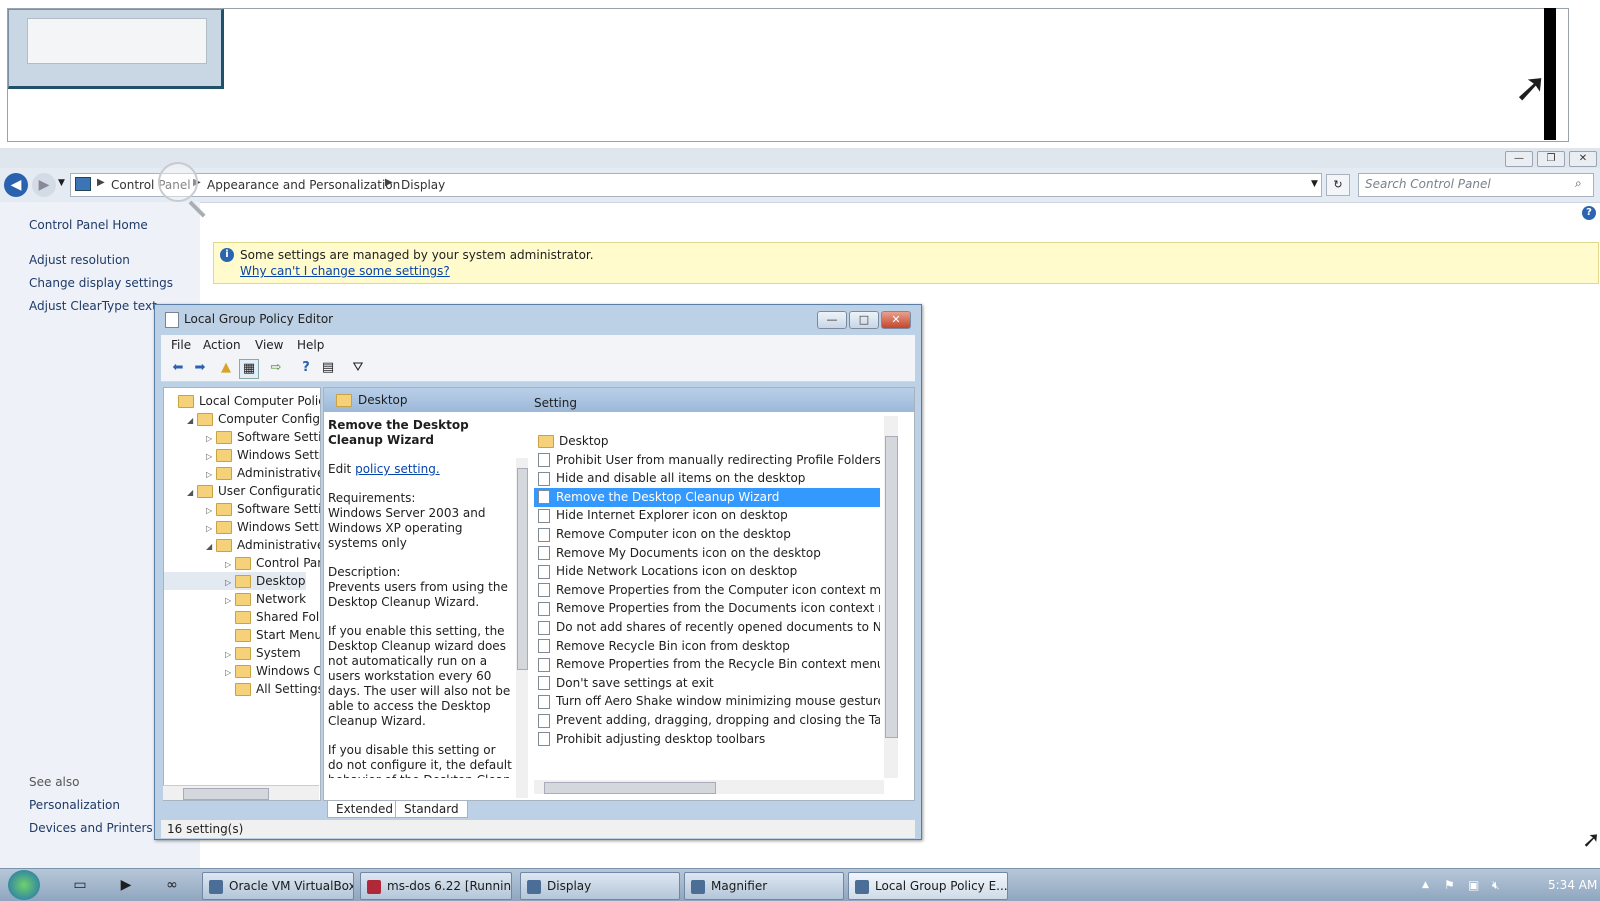 The height and width of the screenshot is (901, 1600). Describe the element at coordinates (303, 185) in the screenshot. I see `breadcrumb-appearance: Appearance and Personalization` at that location.